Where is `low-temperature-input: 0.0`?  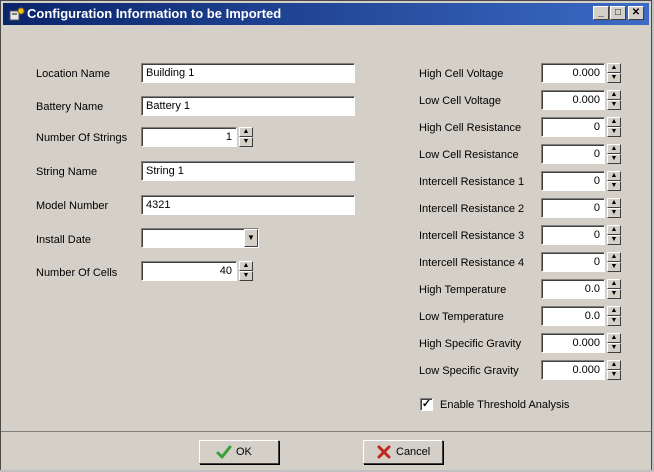 low-temperature-input: 0.0 is located at coordinates (573, 316).